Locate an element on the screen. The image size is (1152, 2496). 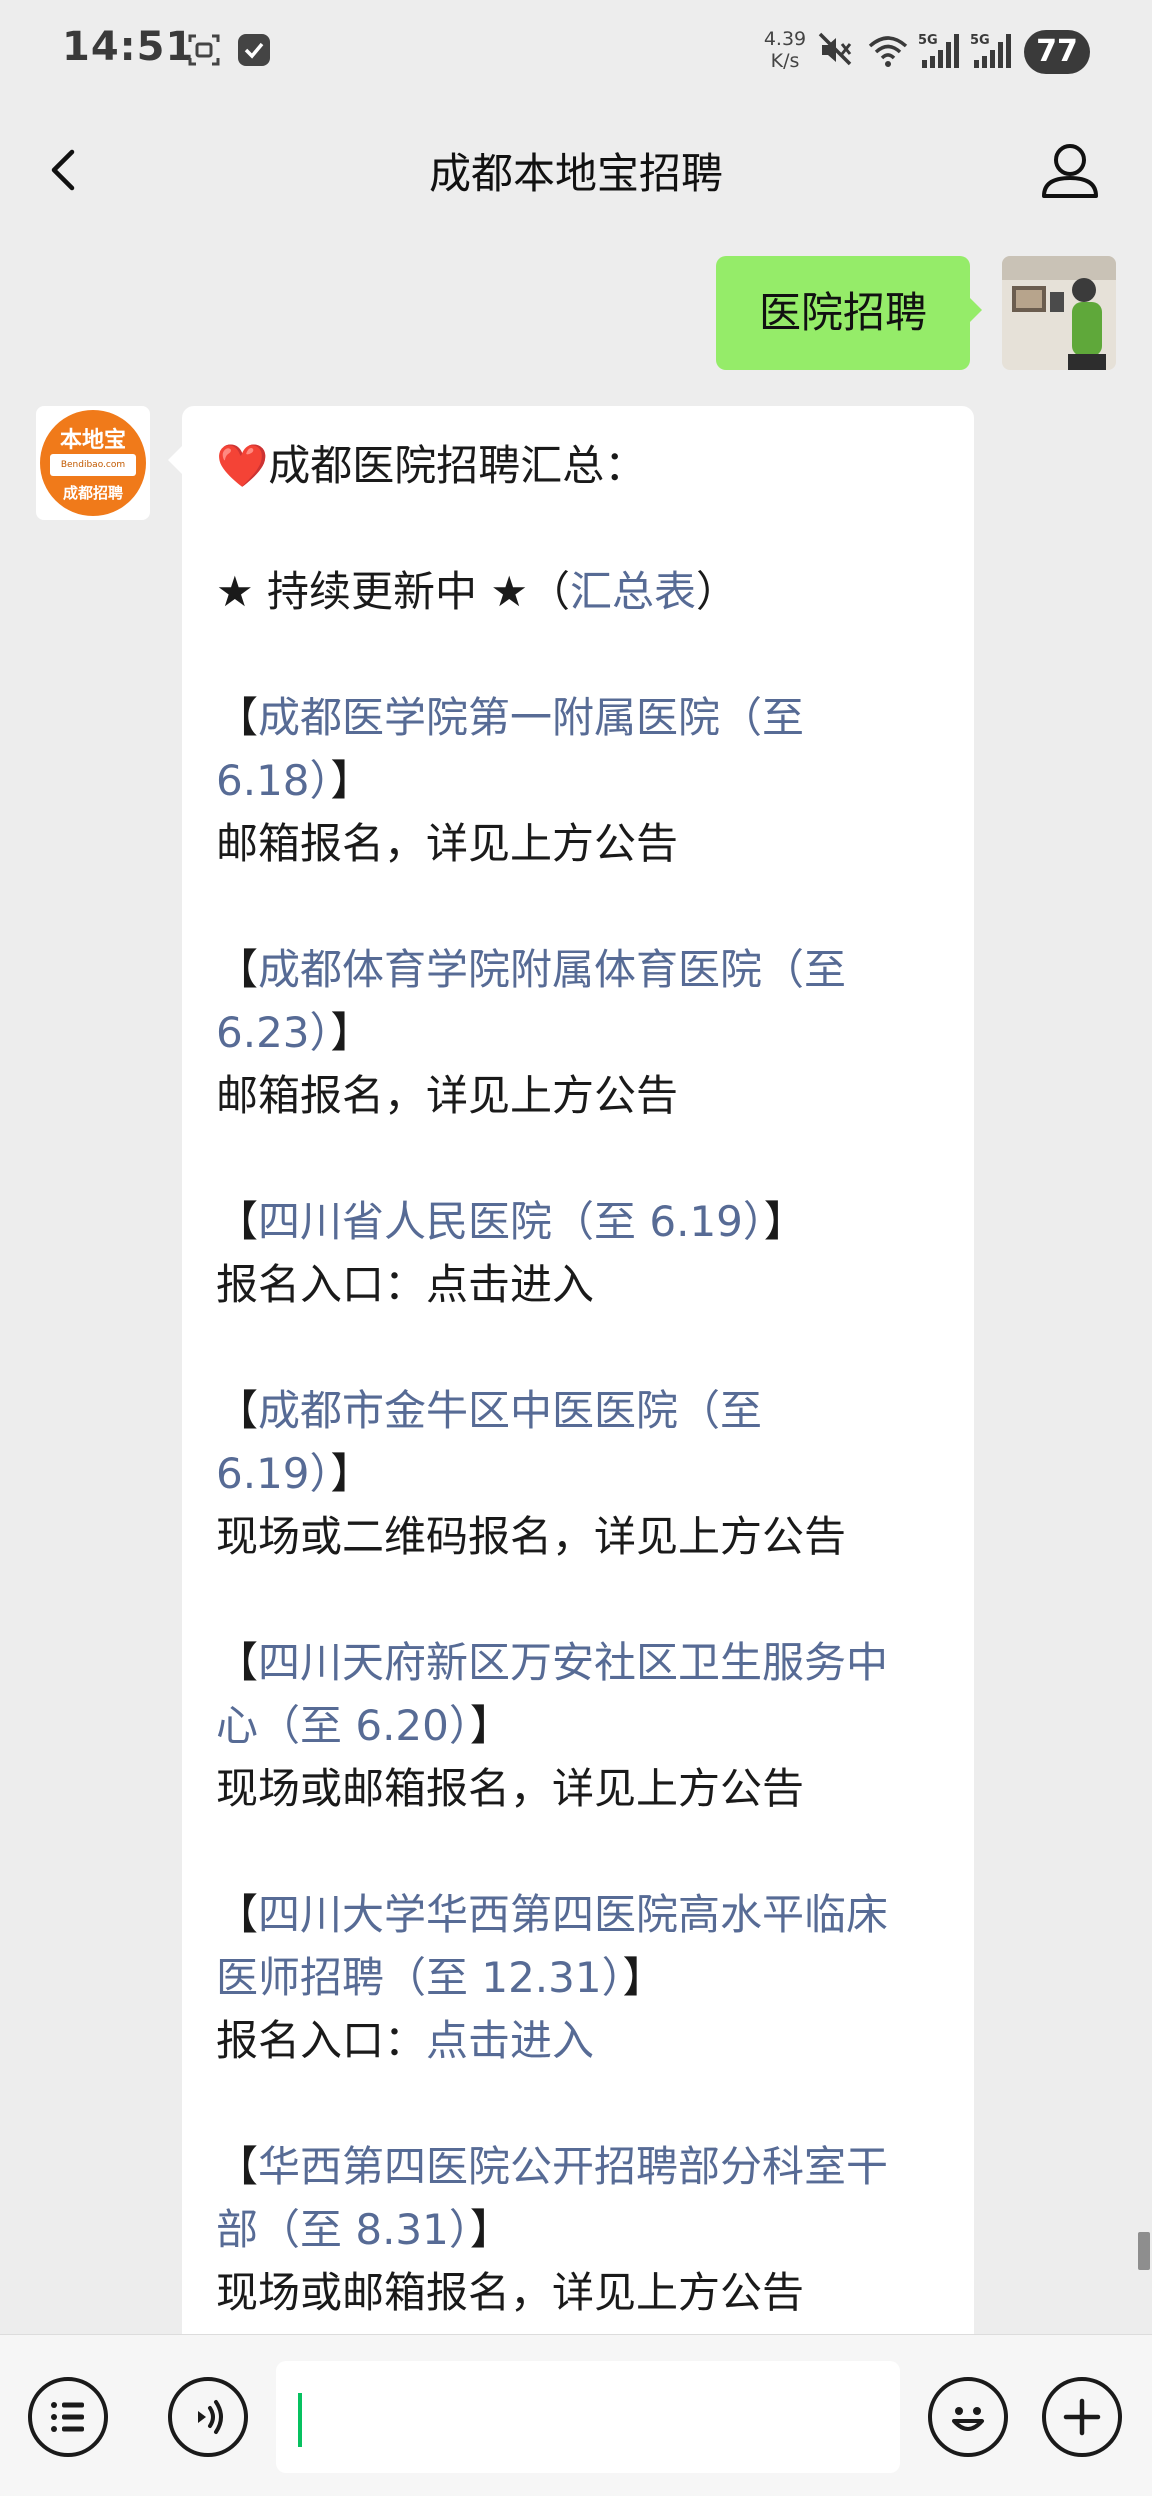
job-item-title: 【四川省人民医院（至 6.19）】 is located at coordinates (586, 1221).